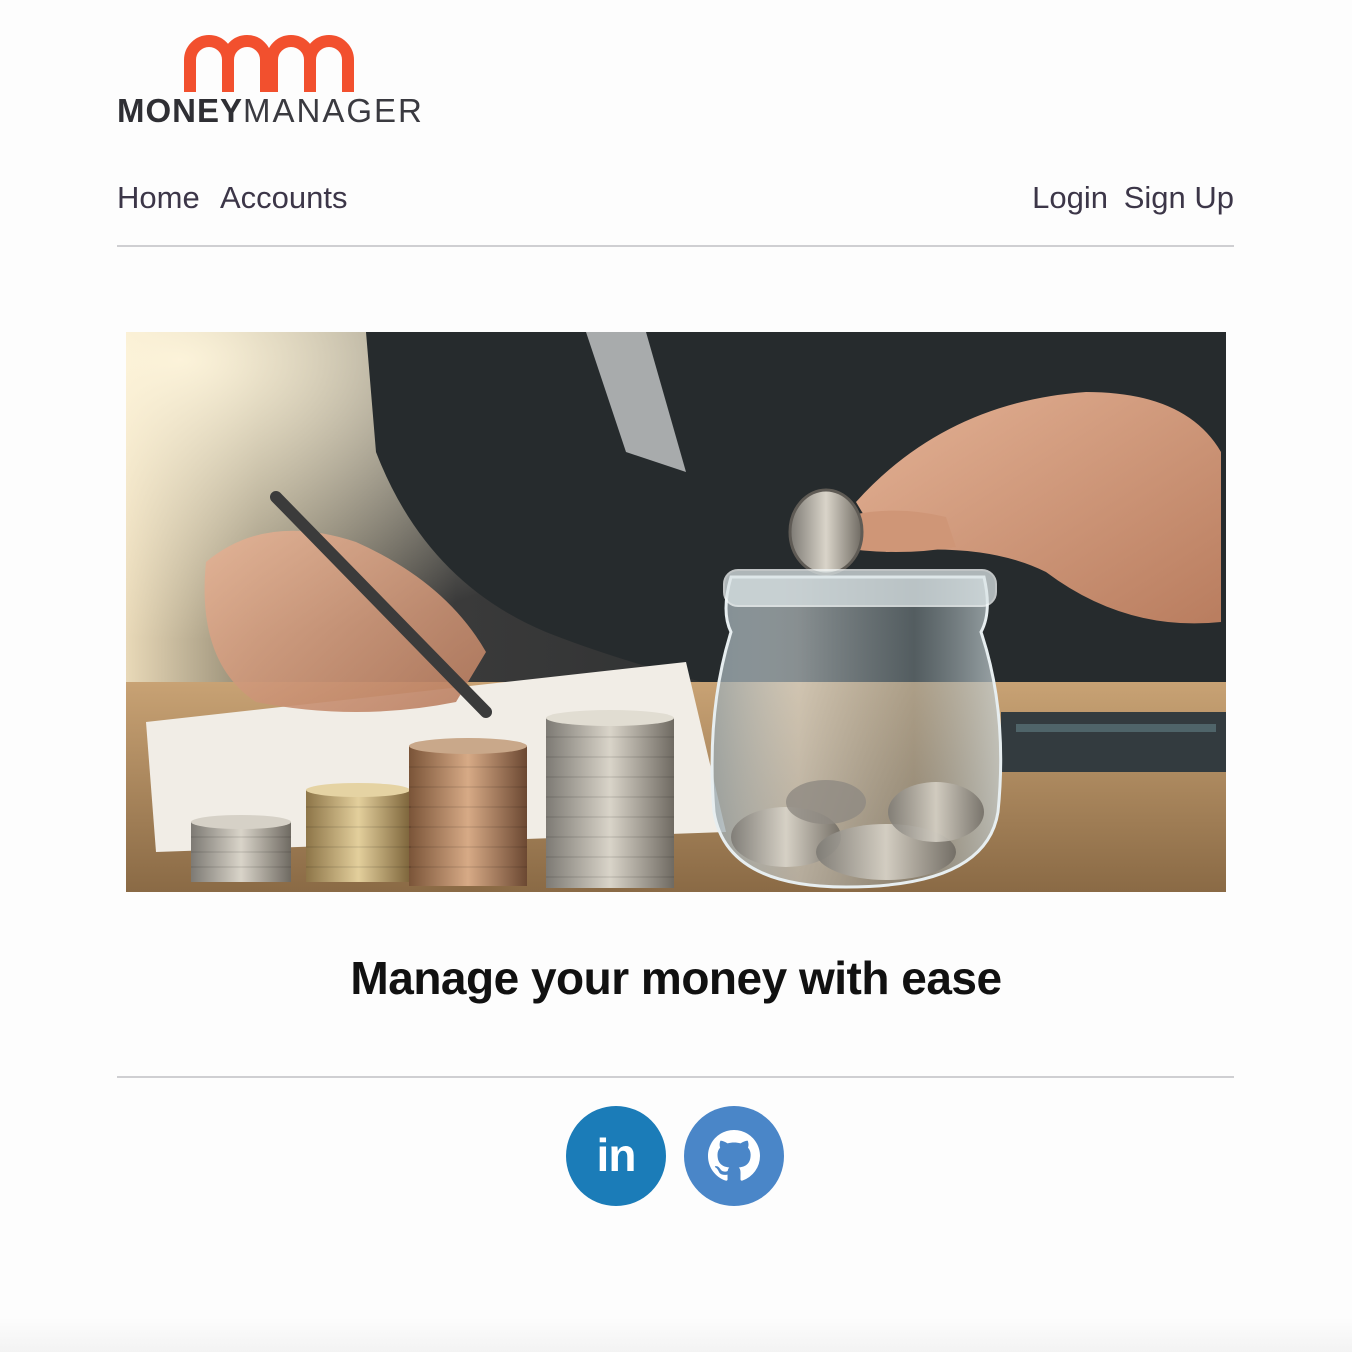 The width and height of the screenshot is (1352, 1352). I want to click on logo-wordmark: MONEYMANAGER, so click(270, 111).